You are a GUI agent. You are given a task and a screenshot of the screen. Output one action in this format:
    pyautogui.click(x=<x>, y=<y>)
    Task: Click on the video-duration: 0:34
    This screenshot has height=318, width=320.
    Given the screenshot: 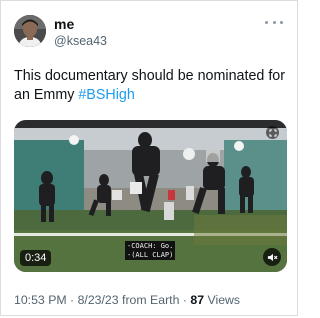 What is the action you would take?
    pyautogui.click(x=36, y=258)
    